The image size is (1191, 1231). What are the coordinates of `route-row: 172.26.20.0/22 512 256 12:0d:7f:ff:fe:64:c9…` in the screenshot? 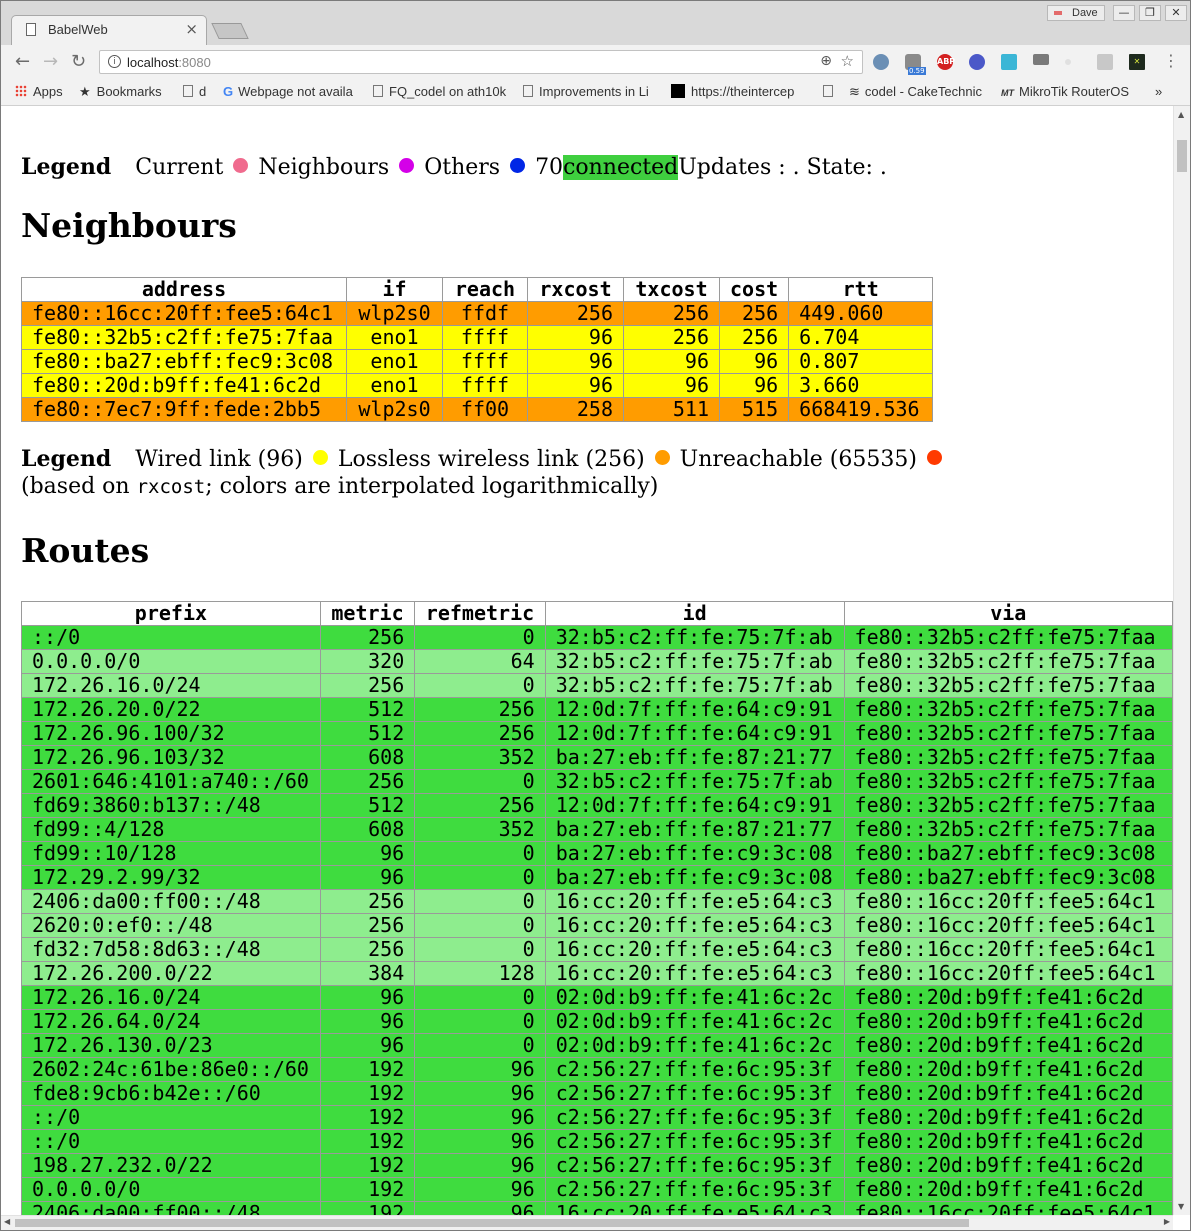 It's located at (597, 709).